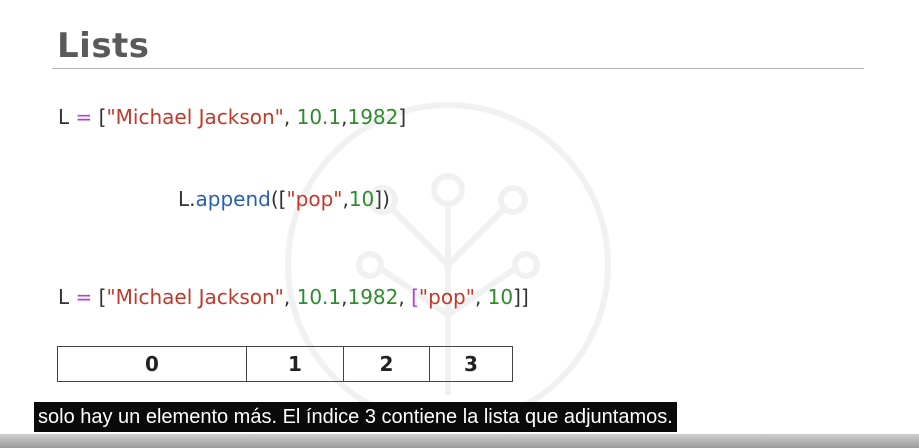 The width and height of the screenshot is (919, 448). Describe the element at coordinates (152, 364) in the screenshot. I see `index-cell: 0` at that location.